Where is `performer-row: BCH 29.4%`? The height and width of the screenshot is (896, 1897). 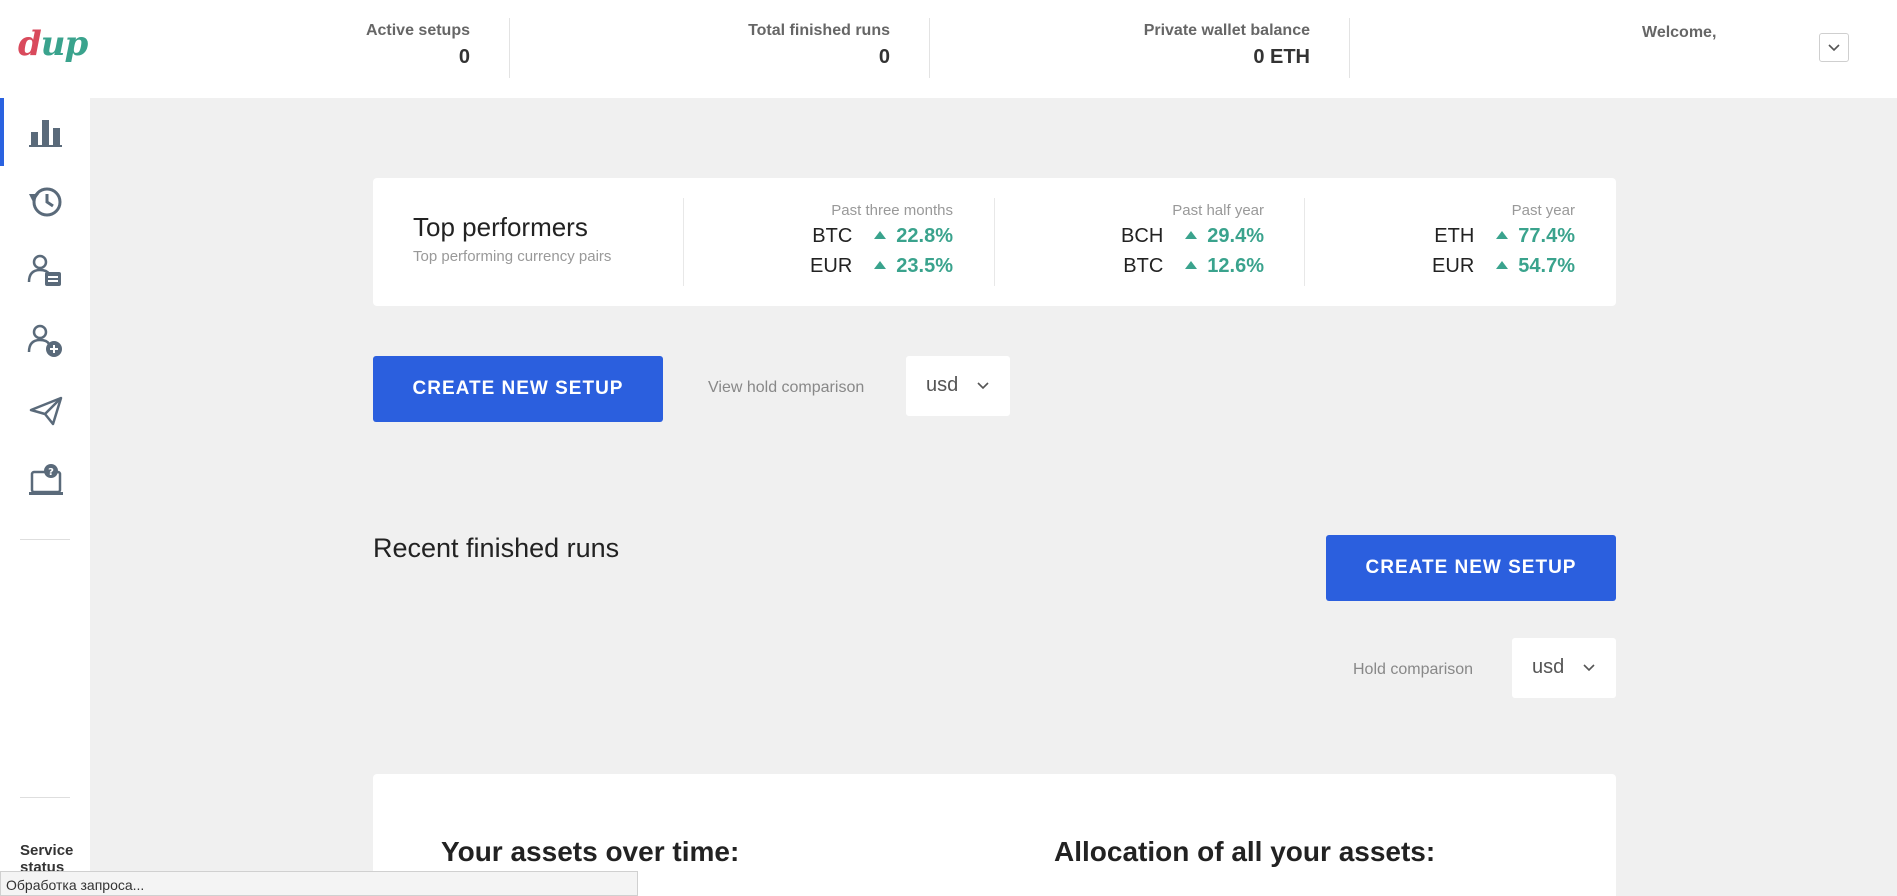 performer-row: BCH 29.4% is located at coordinates (1124, 237).